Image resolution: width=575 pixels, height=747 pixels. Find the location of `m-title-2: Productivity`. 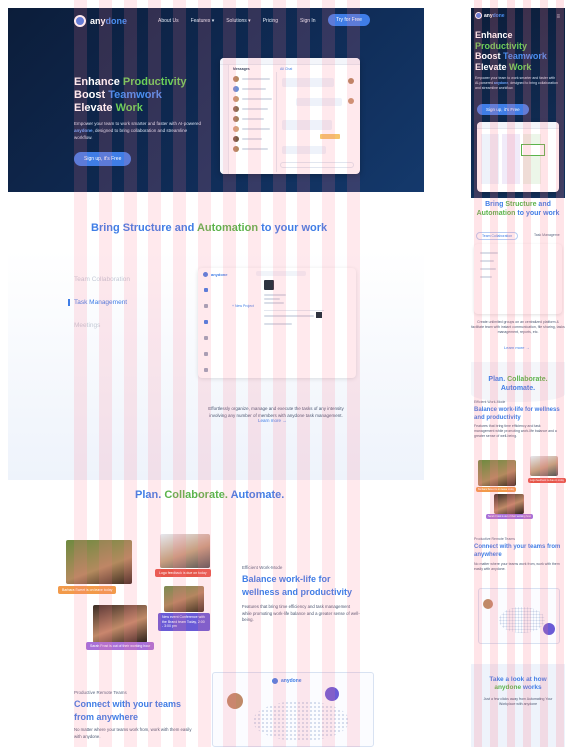

m-title-2: Productivity is located at coordinates (501, 45).